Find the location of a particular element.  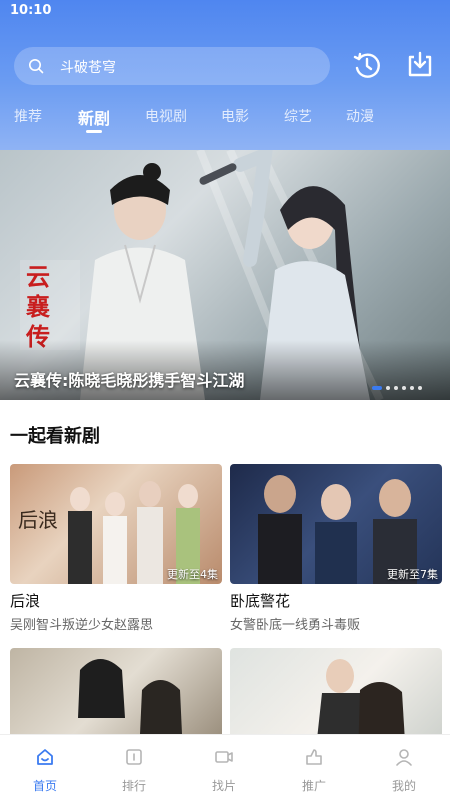

active-tab-indicator is located at coordinates (94, 131).